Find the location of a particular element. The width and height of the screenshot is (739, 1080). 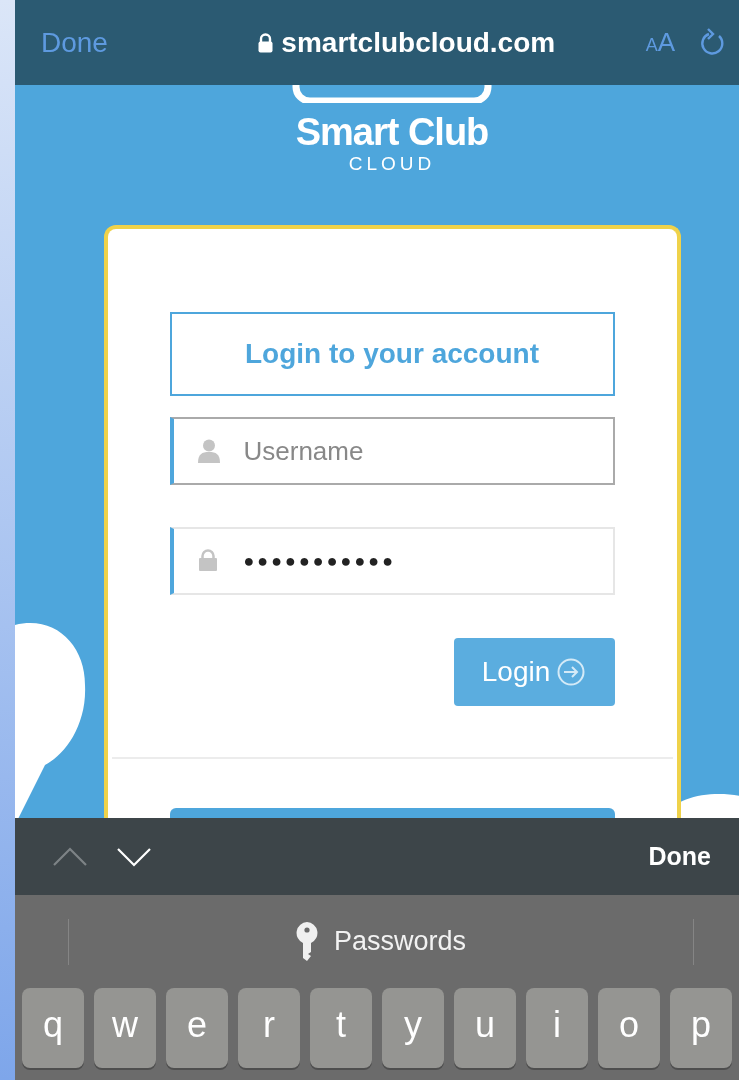

key-icon is located at coordinates (306, 941).